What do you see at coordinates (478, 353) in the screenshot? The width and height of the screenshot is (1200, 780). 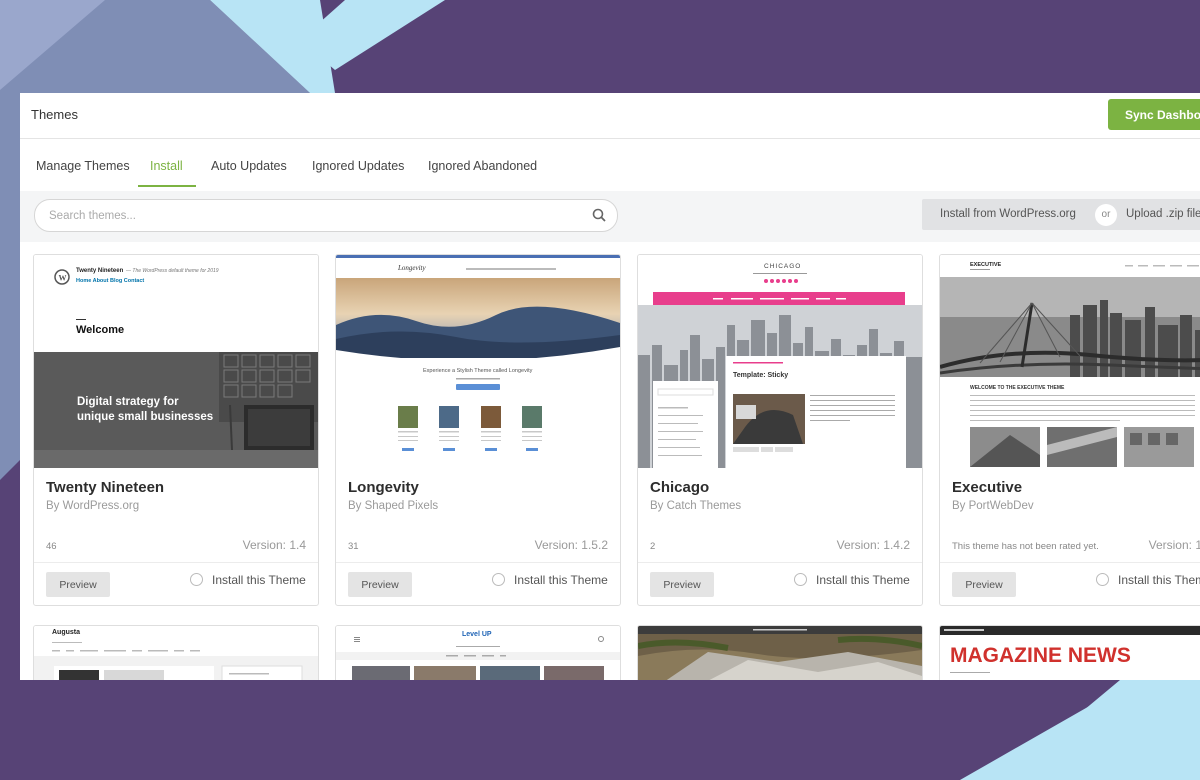 I see `longevity-preview` at bounding box center [478, 353].